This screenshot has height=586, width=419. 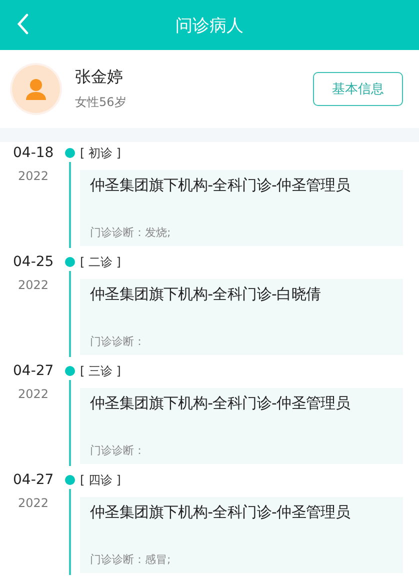 What do you see at coordinates (241, 317) in the screenshot?
I see `visit-card: 仲圣集团旗下机构-全科门诊-白晓倩 门诊诊断：` at bounding box center [241, 317].